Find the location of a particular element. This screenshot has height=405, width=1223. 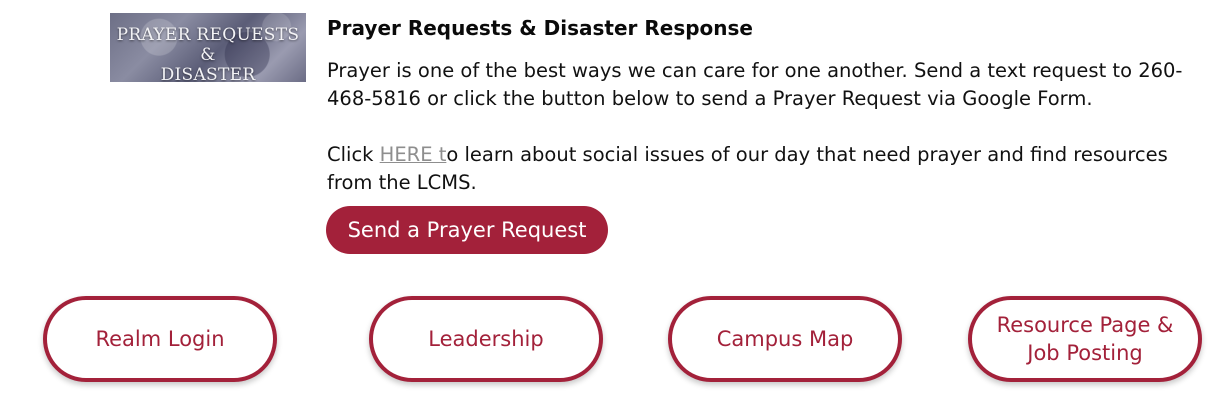

banner-image-text-line1: PRAYER REQUESTS & is located at coordinates (208, 45).